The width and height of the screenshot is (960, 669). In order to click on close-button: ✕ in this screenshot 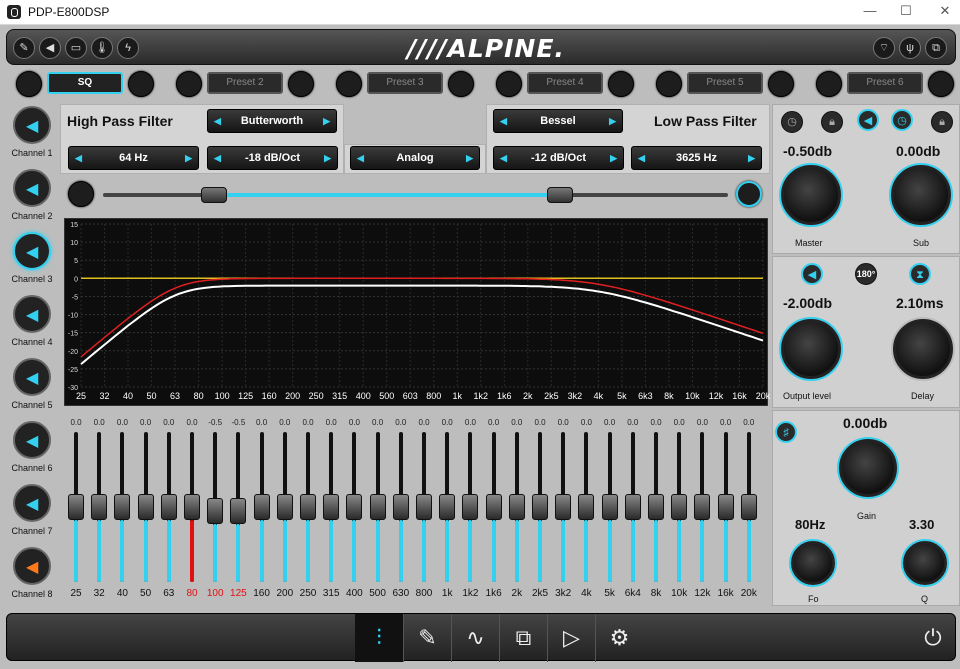, I will do `click(945, 12)`.